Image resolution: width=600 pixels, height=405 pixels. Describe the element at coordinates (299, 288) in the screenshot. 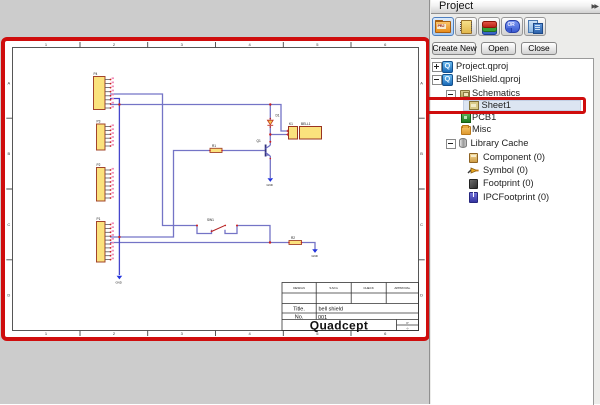

I see `svg-text: DESIGN` at that location.